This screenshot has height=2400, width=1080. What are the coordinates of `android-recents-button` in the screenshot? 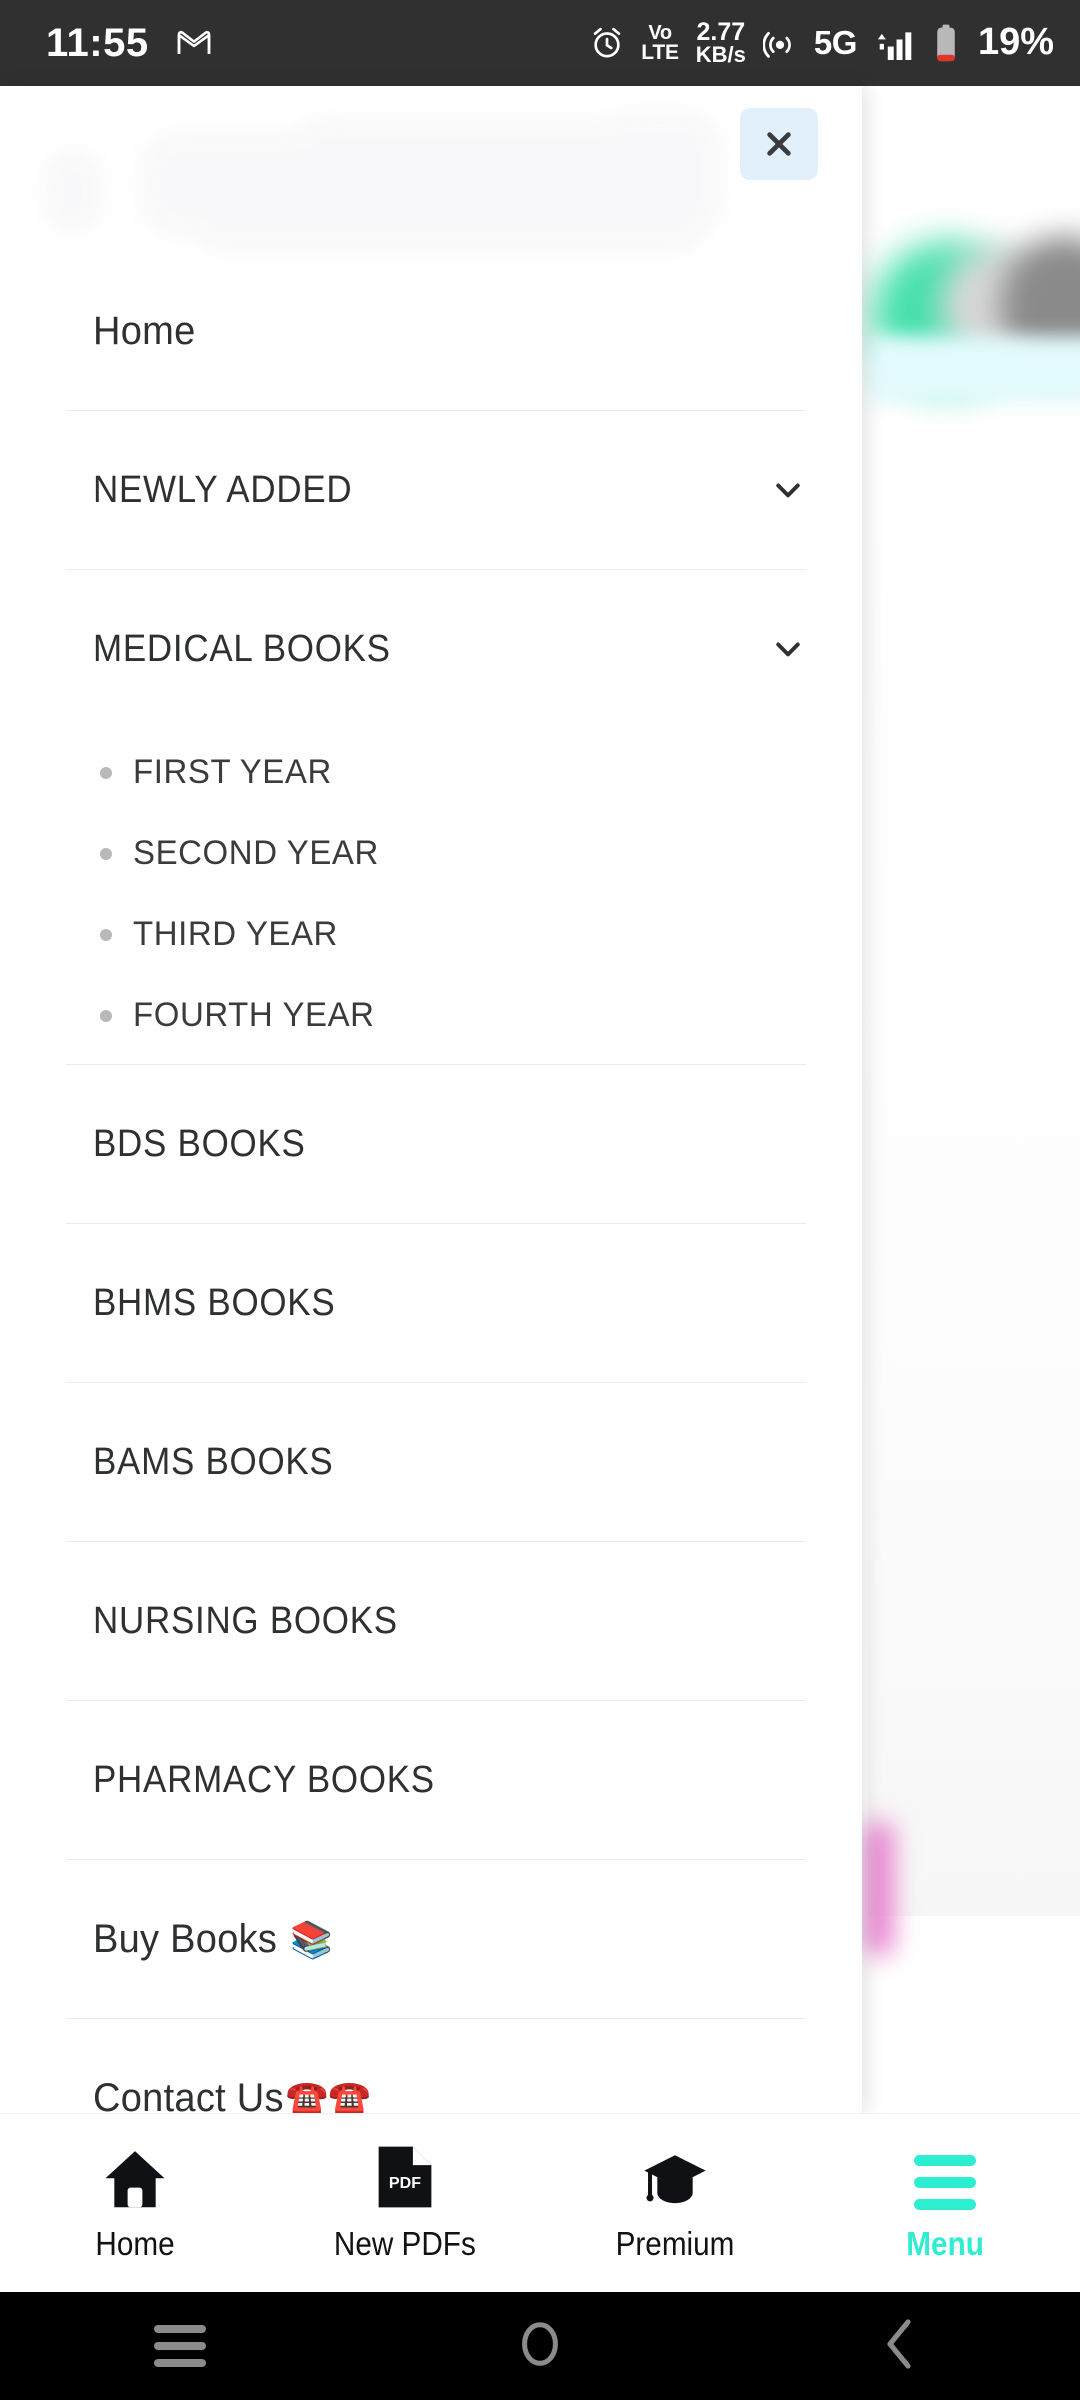 It's located at (180, 2346).